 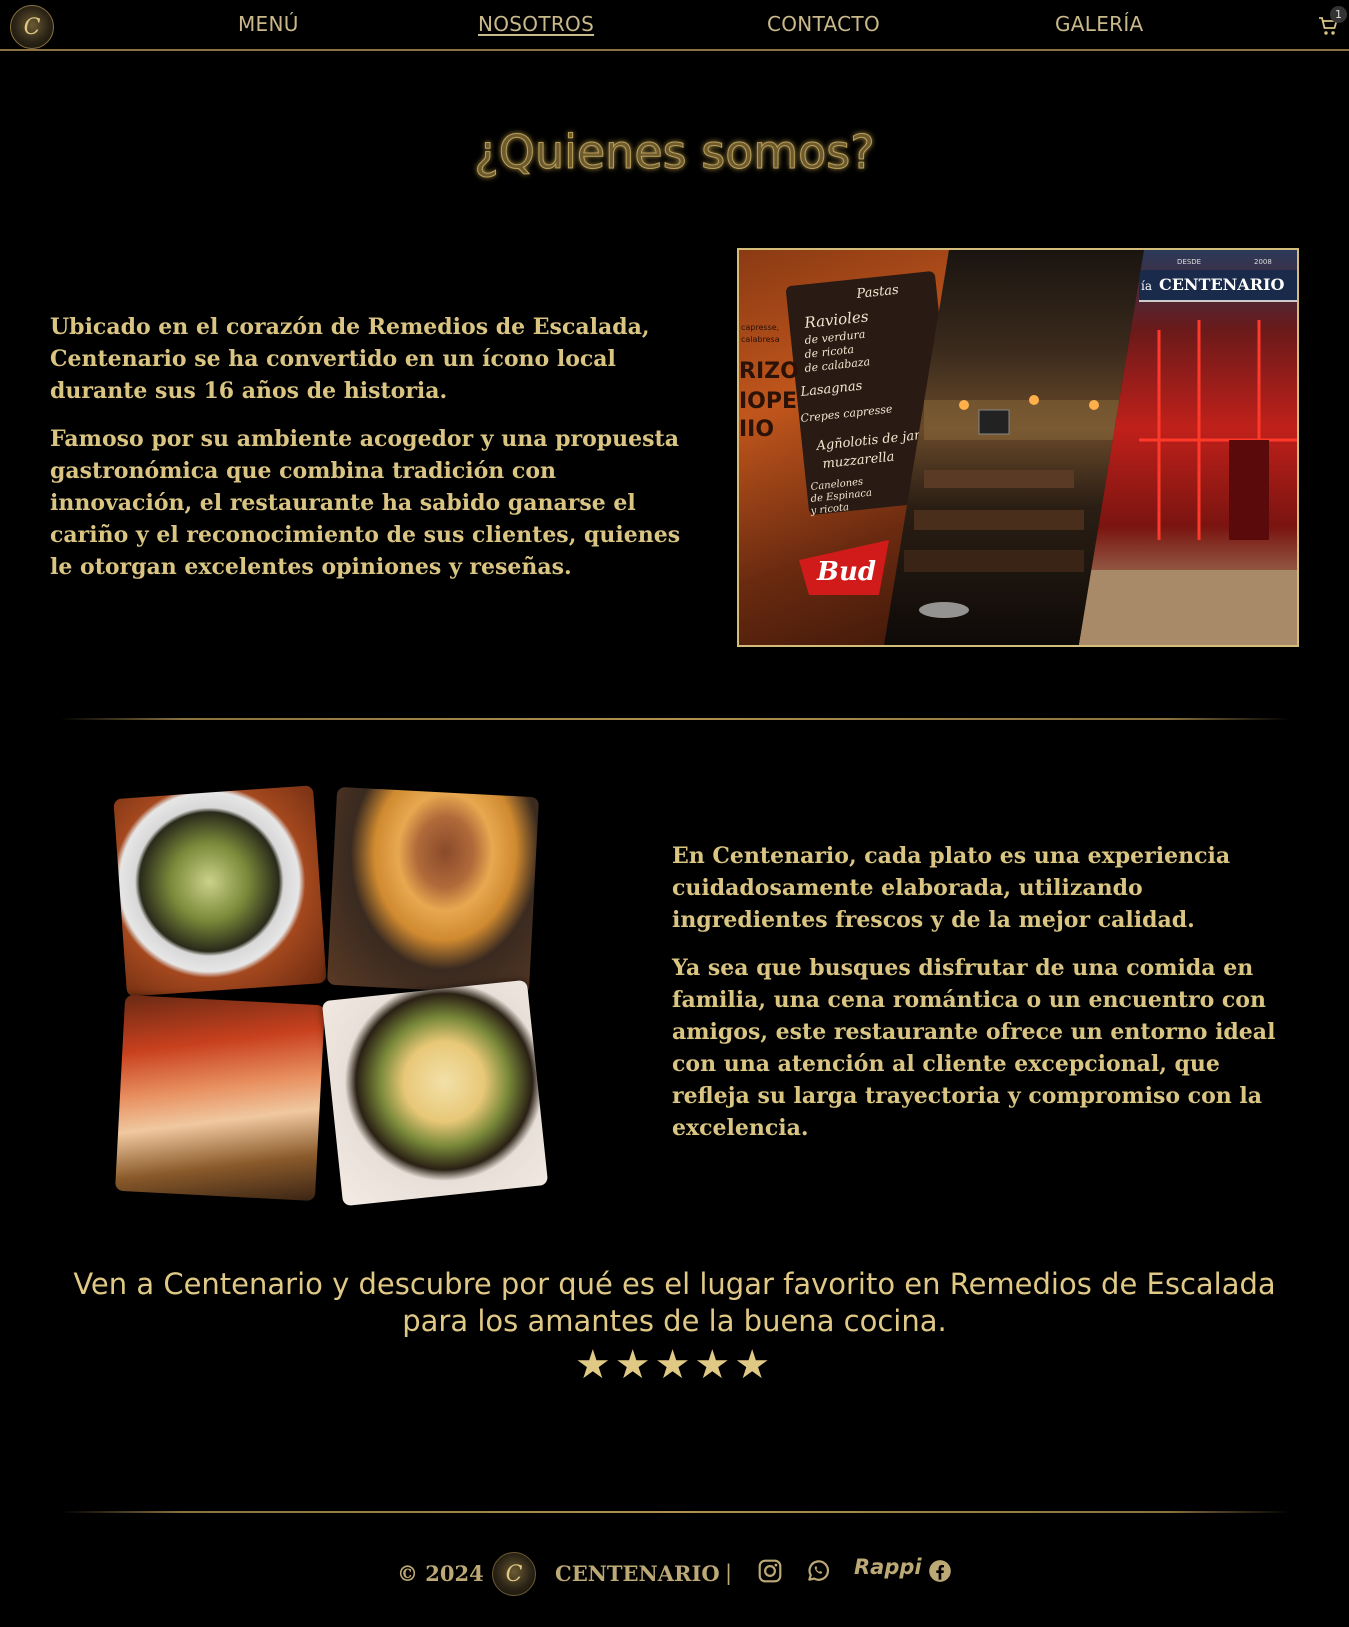 I want to click on chalkboard-line: Lasagnas, so click(x=831, y=390).